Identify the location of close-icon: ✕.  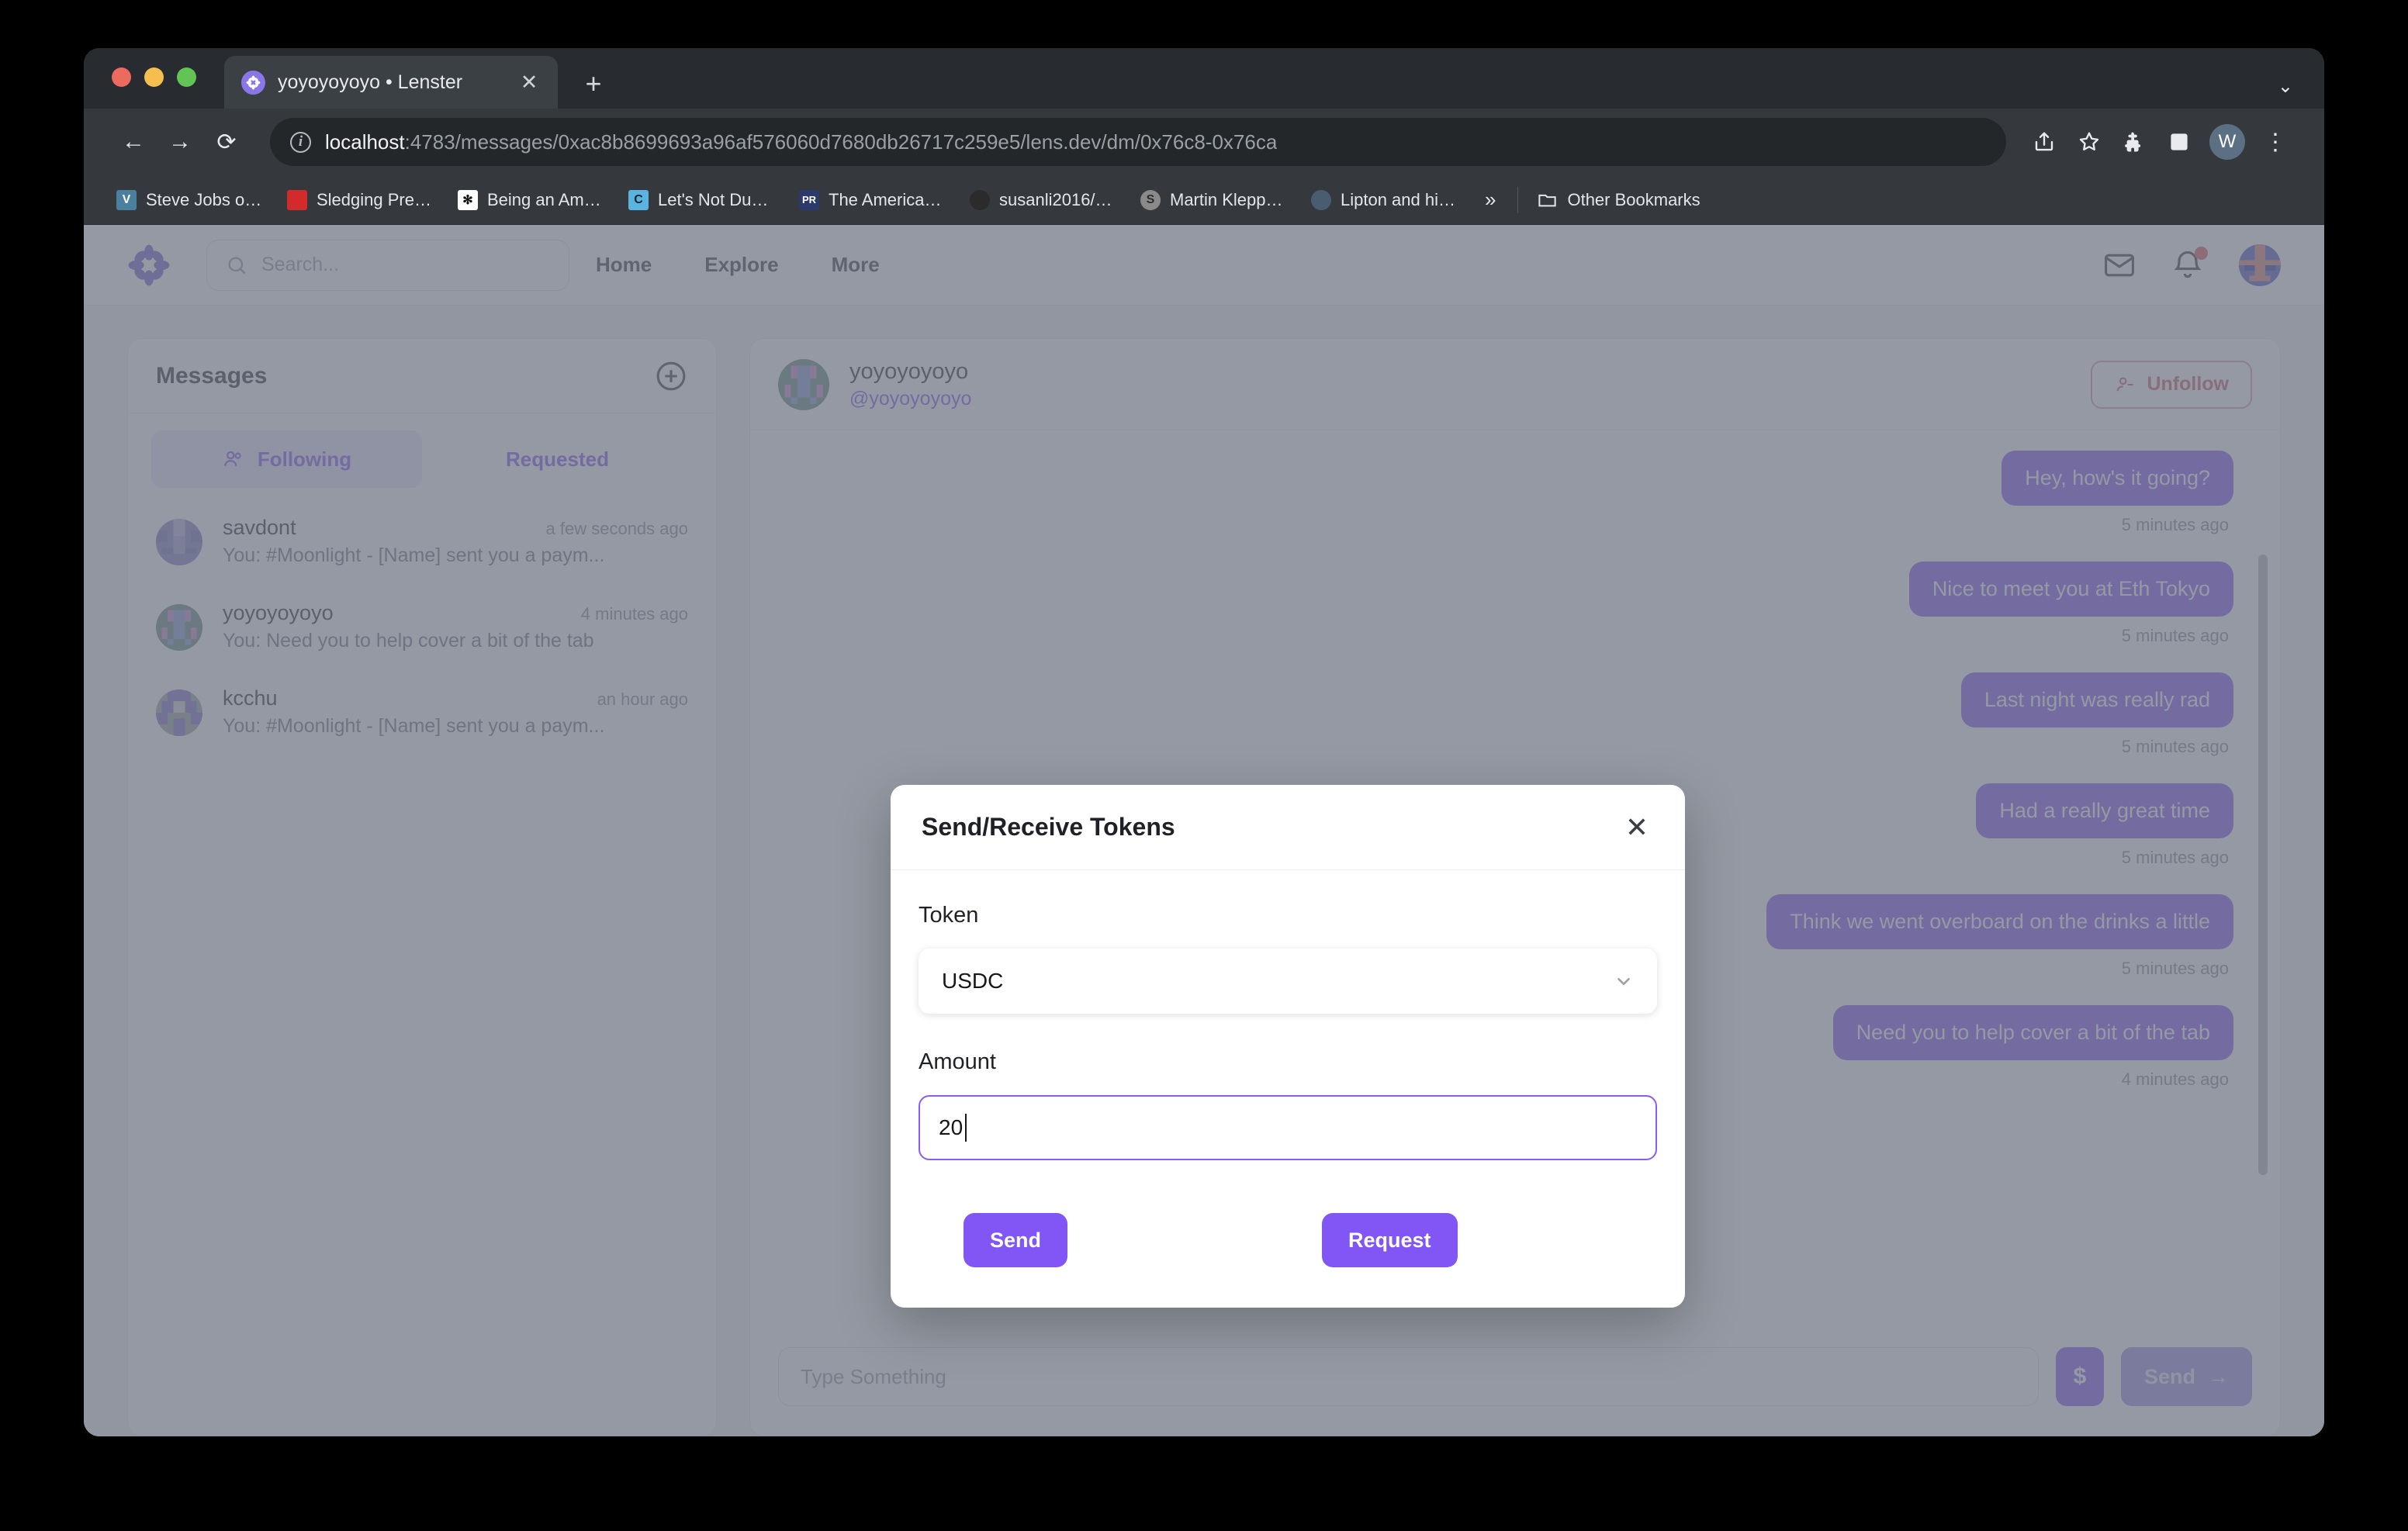
(1637, 827).